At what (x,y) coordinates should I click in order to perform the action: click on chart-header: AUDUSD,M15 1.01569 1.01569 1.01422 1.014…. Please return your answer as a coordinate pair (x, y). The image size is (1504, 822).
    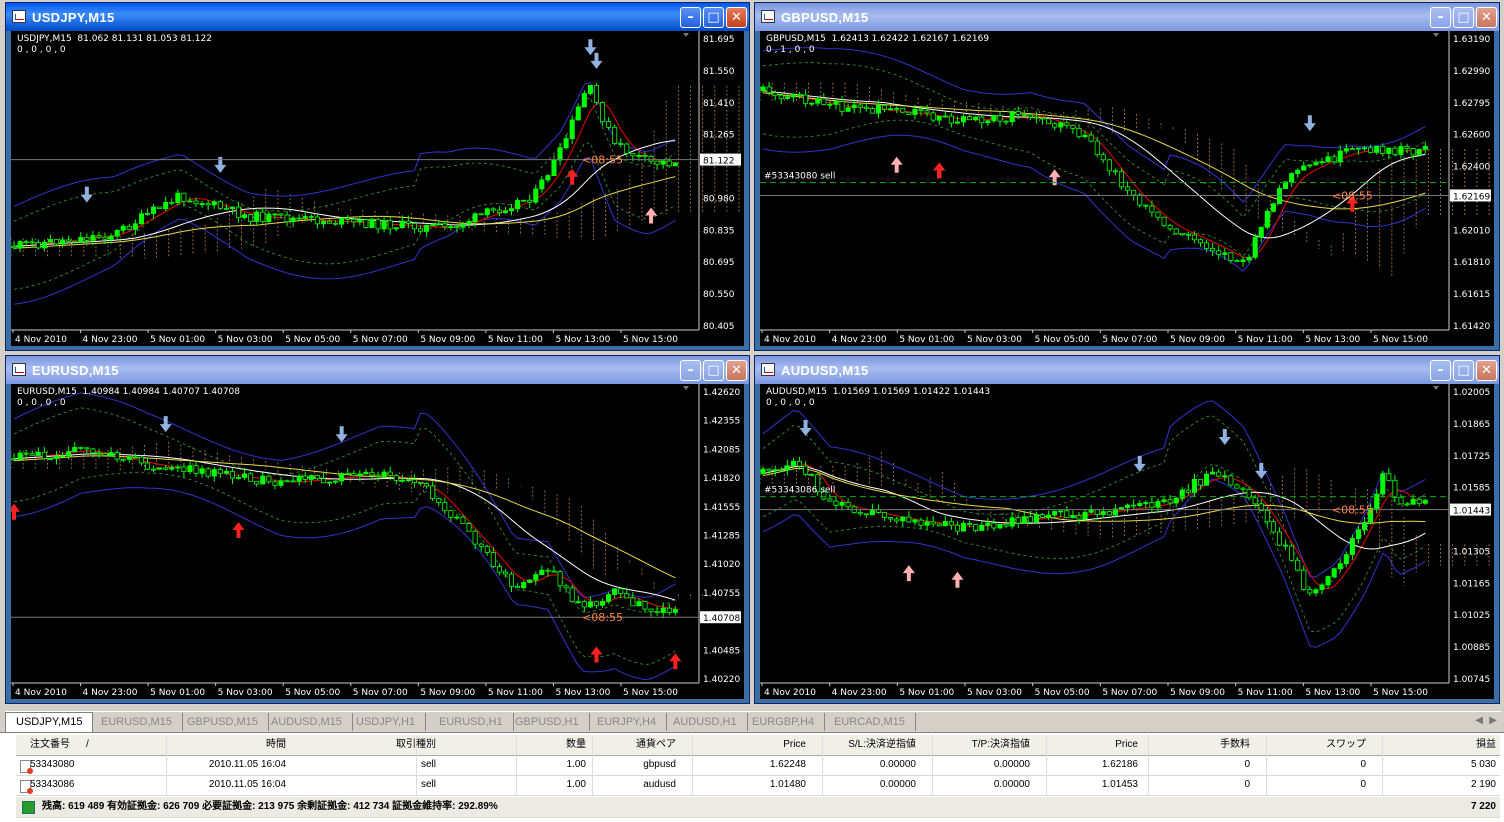
    Looking at the image, I should click on (878, 398).